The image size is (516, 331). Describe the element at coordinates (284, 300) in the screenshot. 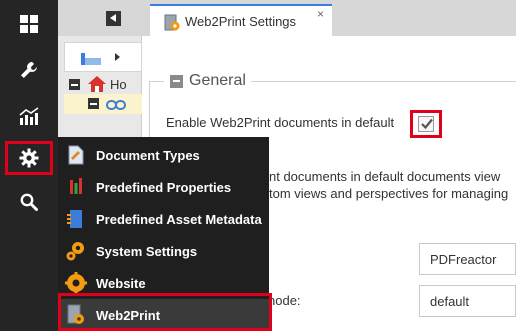

I see `mode-label: node:` at that location.